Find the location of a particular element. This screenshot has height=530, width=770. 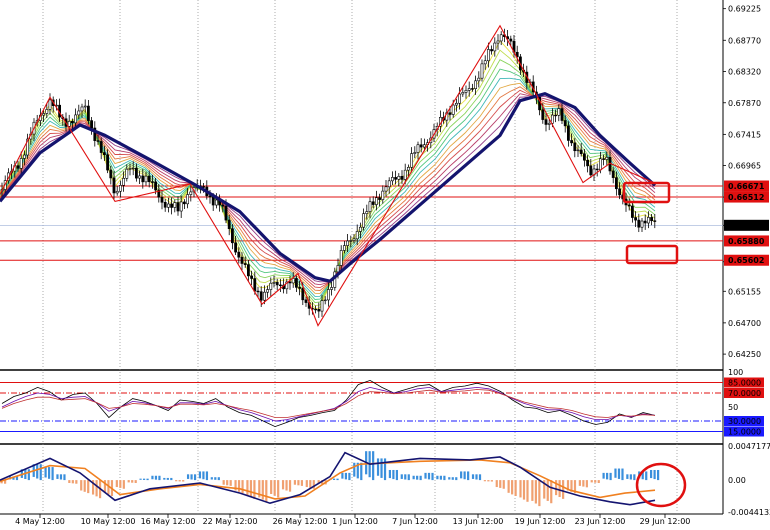

y-tick-label: 0.67415 is located at coordinates (744, 134).